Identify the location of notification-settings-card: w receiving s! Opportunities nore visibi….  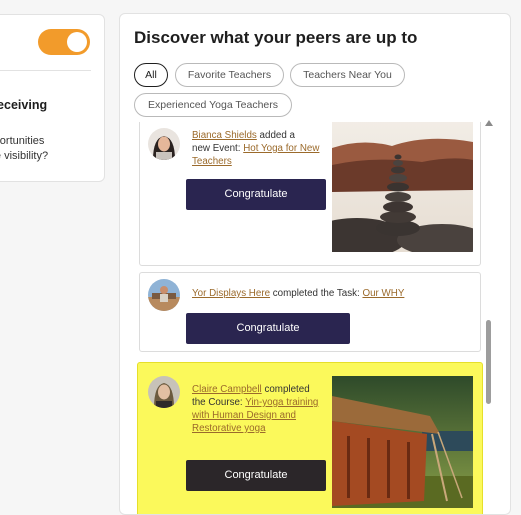
(52, 98).